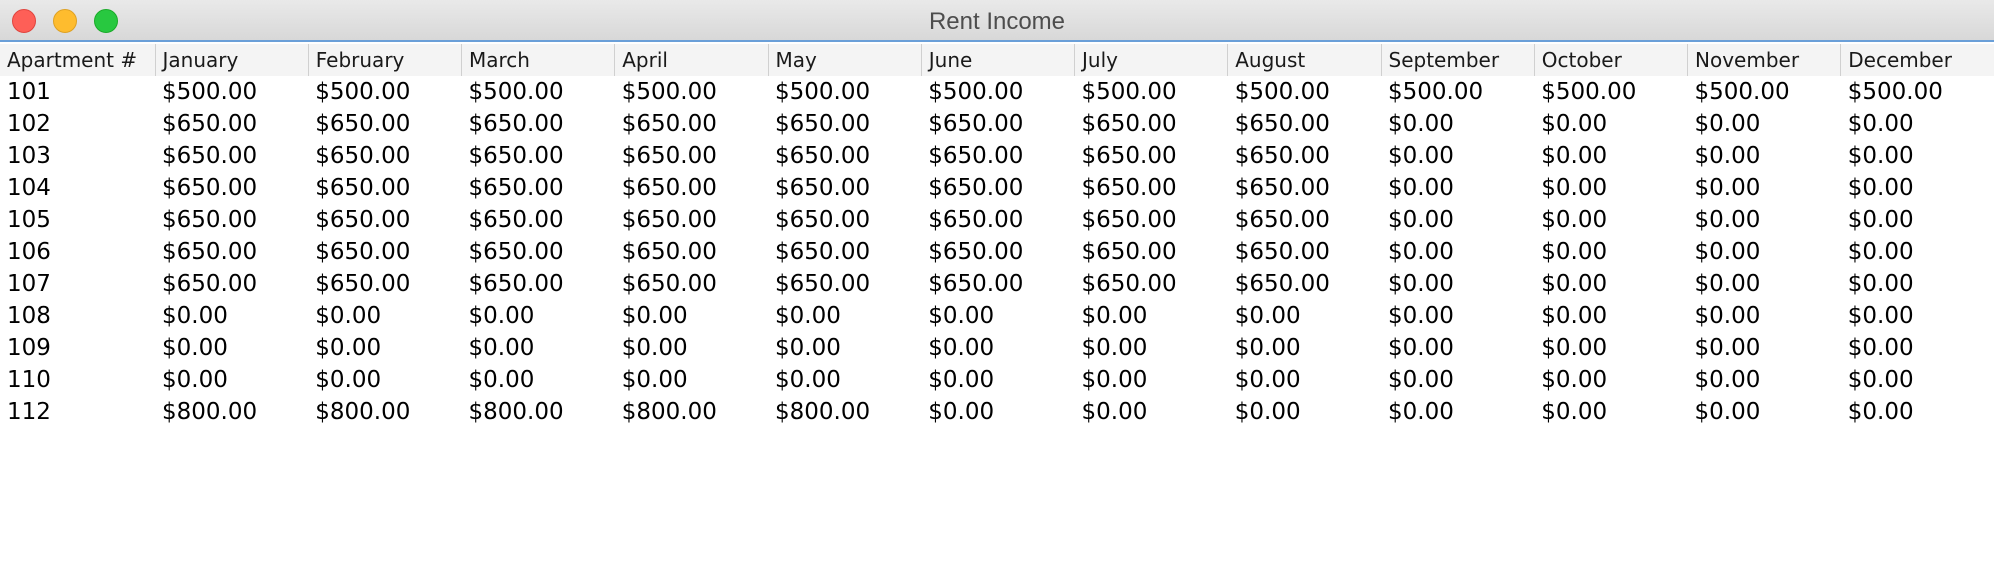 The image size is (1994, 584). I want to click on column-header-month: November, so click(1764, 60).